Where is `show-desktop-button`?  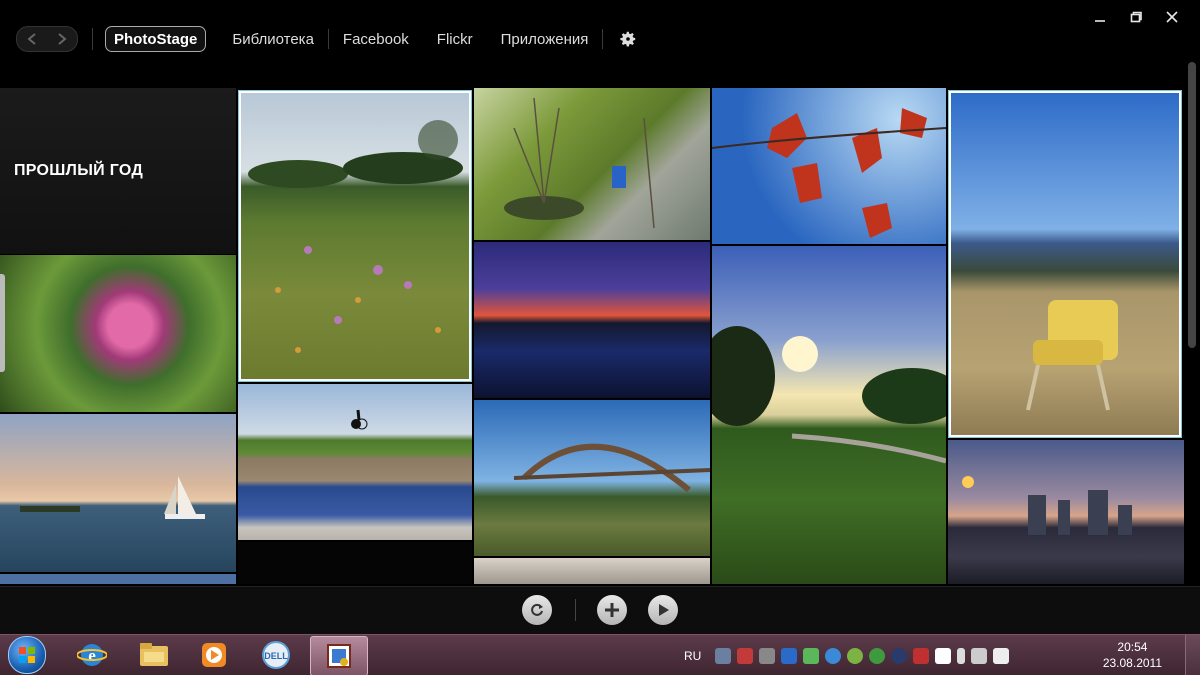 show-desktop-button is located at coordinates (1192, 655).